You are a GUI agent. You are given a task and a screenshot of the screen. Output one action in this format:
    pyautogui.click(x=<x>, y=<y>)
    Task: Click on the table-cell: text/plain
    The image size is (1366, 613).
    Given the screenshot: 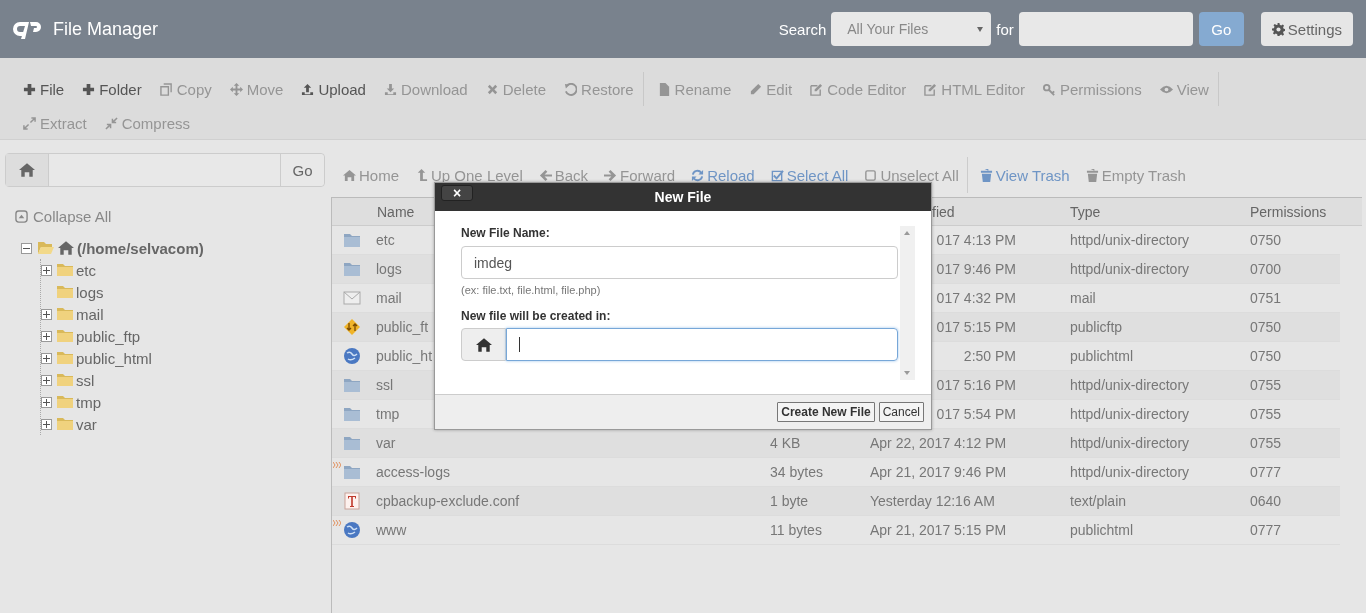 What is the action you would take?
    pyautogui.click(x=1098, y=501)
    